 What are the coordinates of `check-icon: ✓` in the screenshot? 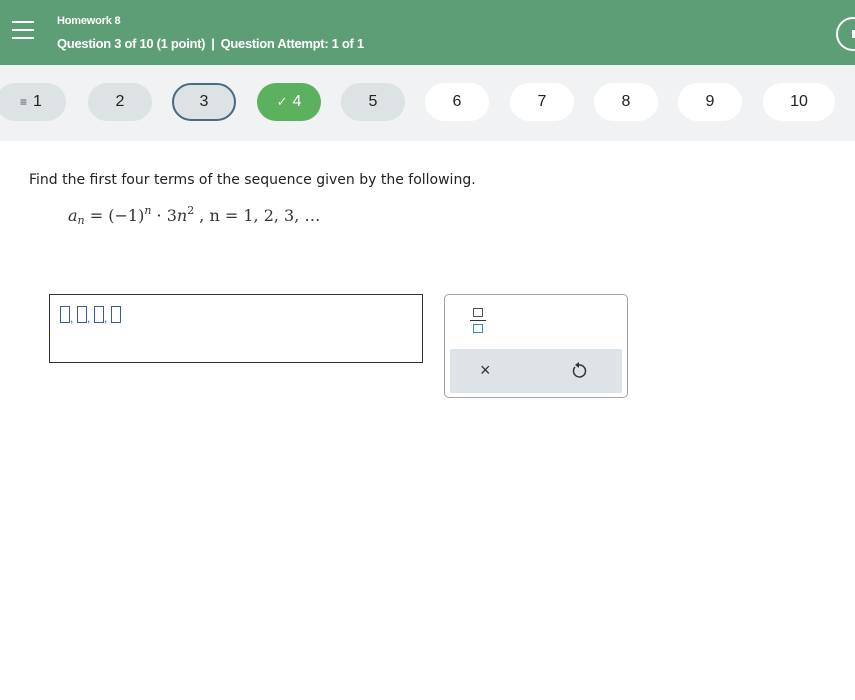 It's located at (282, 101).